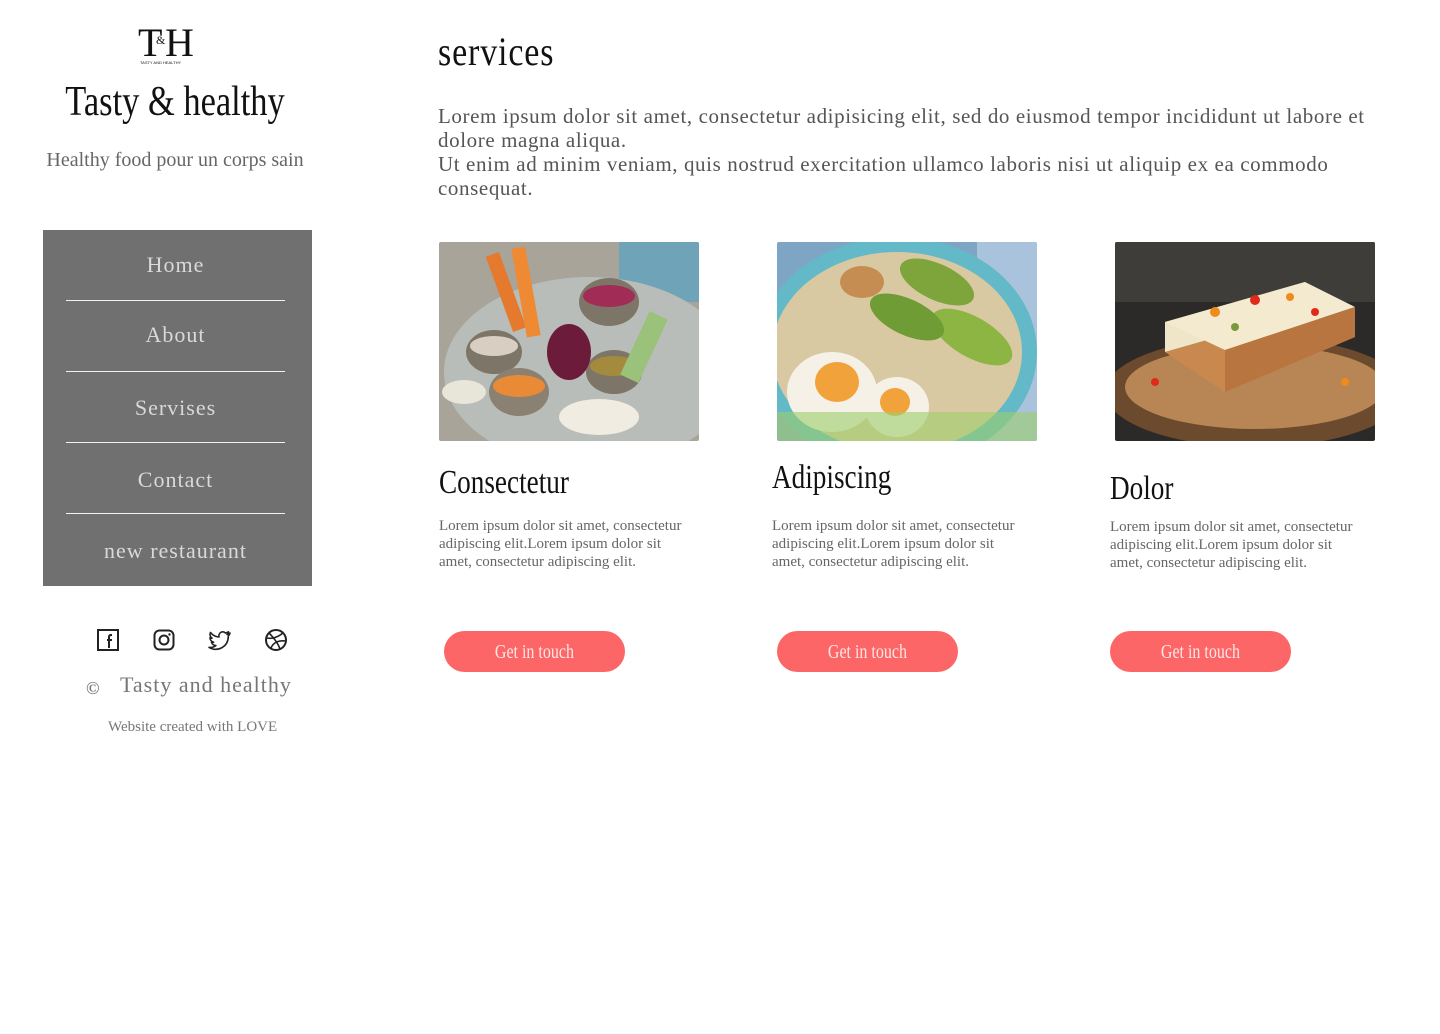  What do you see at coordinates (108, 640) in the screenshot?
I see `facebook-icon` at bounding box center [108, 640].